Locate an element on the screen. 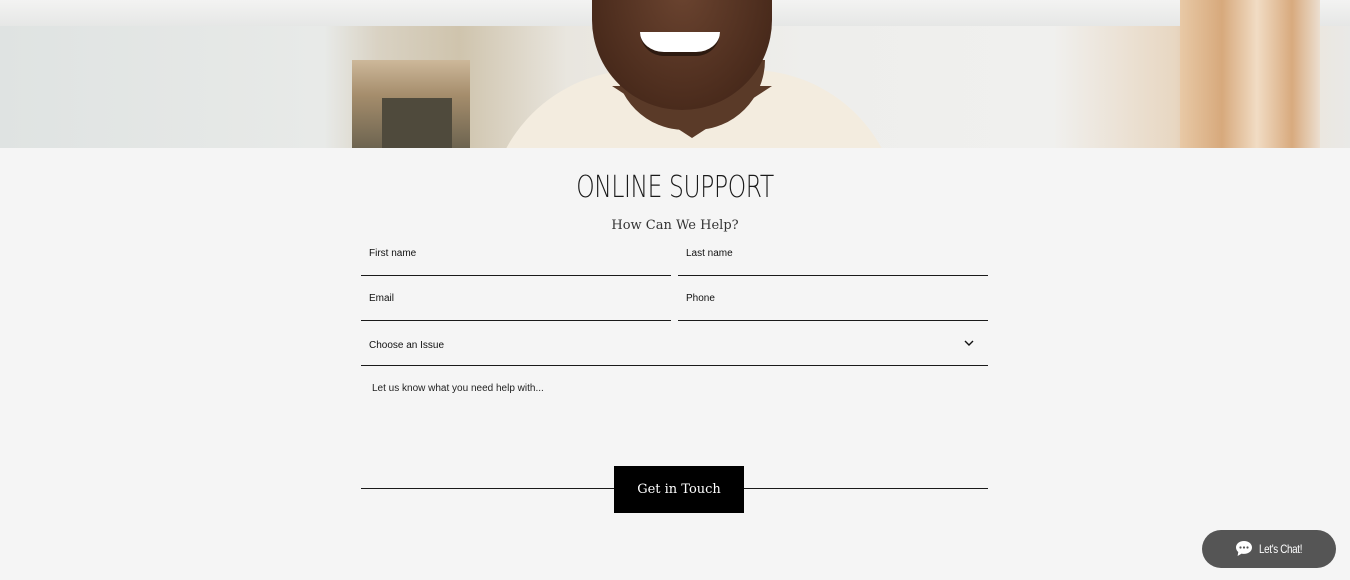  message-field is located at coordinates (674, 416).